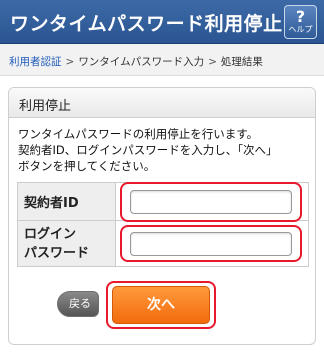 The height and width of the screenshot is (352, 324). I want to click on description-line: ボタンを押してください。, so click(87, 166).